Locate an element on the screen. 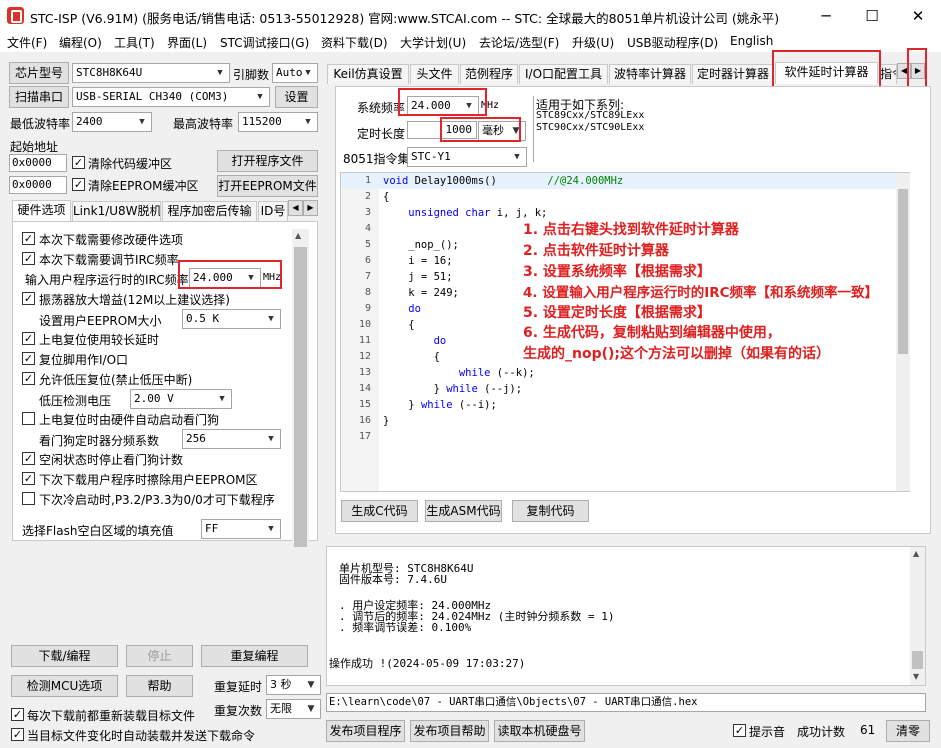 This screenshot has width=941, height=748. detect-mcu-options-button: 检测MCU选项 is located at coordinates (64, 686).